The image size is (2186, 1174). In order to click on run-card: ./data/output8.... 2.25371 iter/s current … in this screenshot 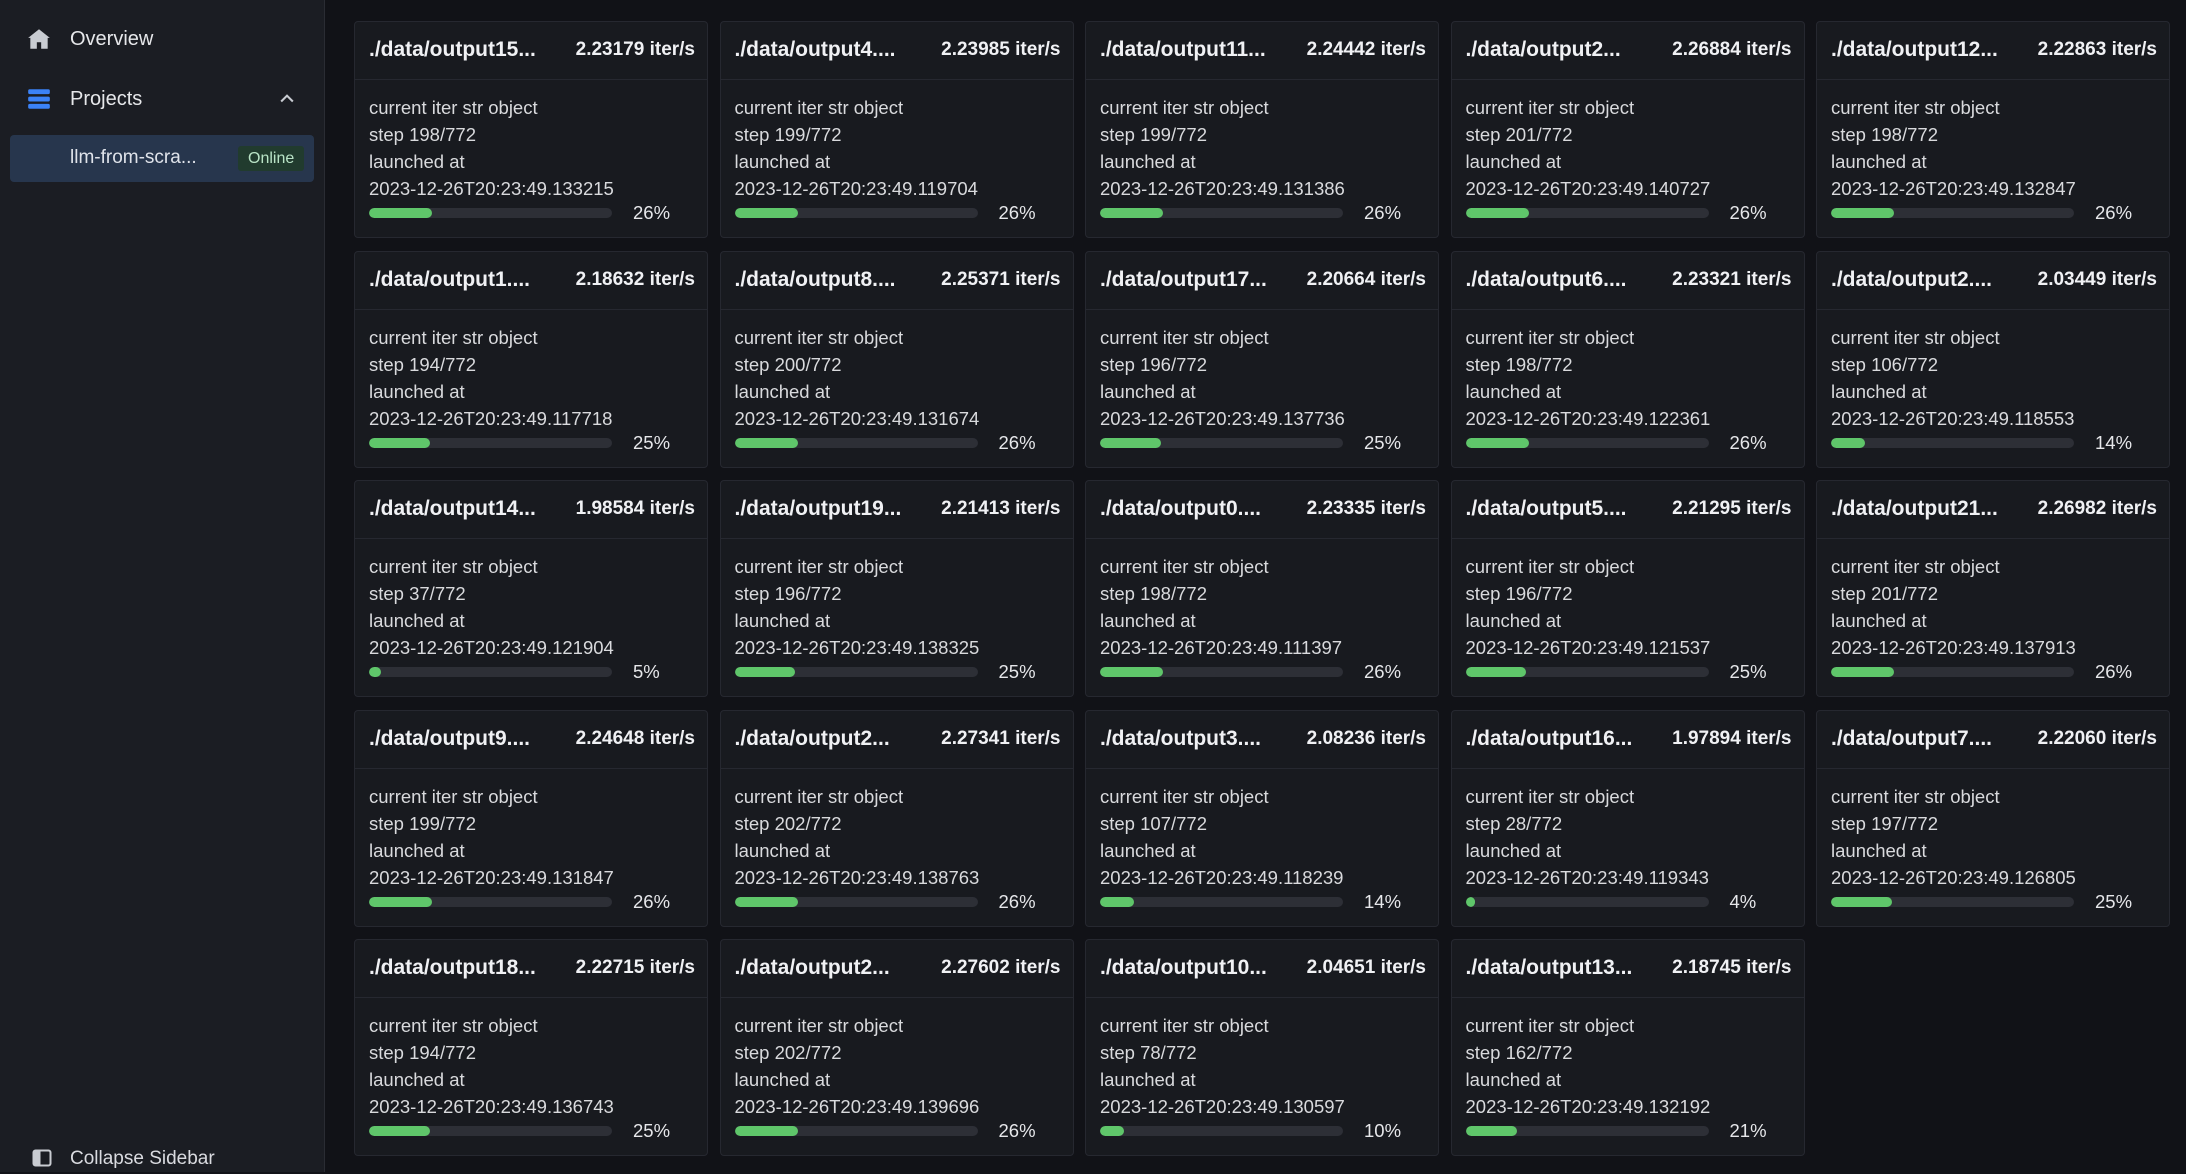, I will do `click(896, 359)`.